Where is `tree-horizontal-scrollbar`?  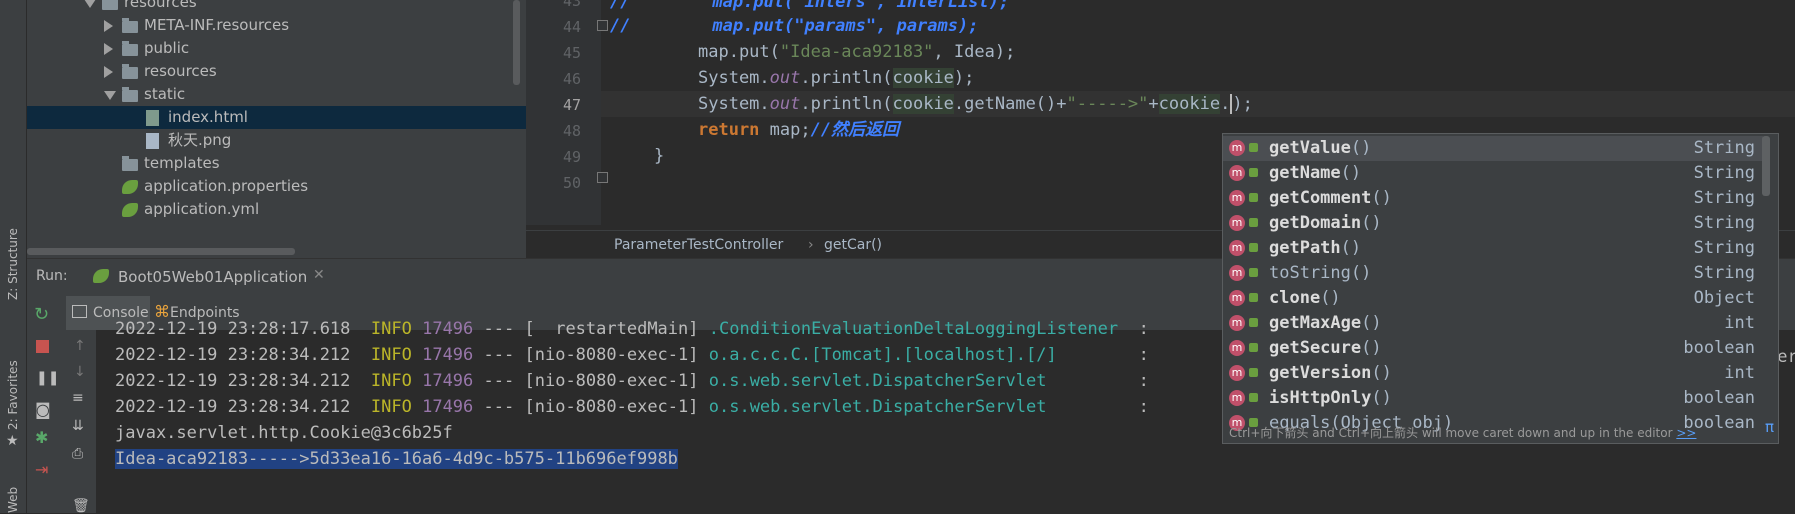
tree-horizontal-scrollbar is located at coordinates (161, 251).